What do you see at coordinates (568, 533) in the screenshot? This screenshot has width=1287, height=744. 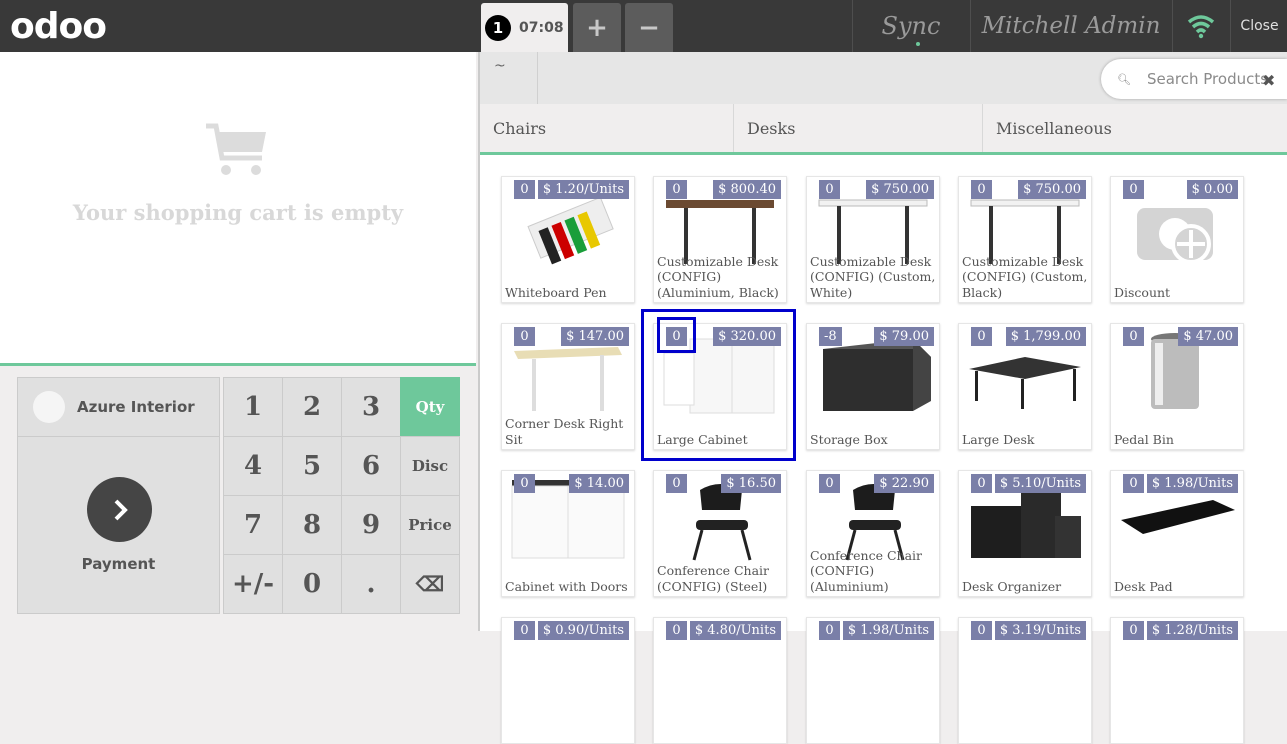 I see `product-card: 0 $ 14.00 Cabinet with Doors` at bounding box center [568, 533].